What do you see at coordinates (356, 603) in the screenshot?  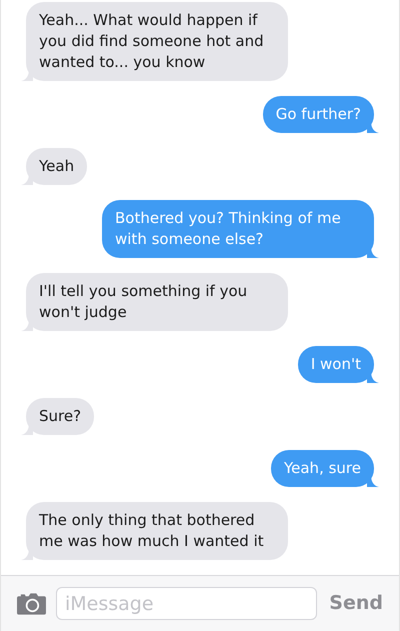 I see `send-button: Send` at bounding box center [356, 603].